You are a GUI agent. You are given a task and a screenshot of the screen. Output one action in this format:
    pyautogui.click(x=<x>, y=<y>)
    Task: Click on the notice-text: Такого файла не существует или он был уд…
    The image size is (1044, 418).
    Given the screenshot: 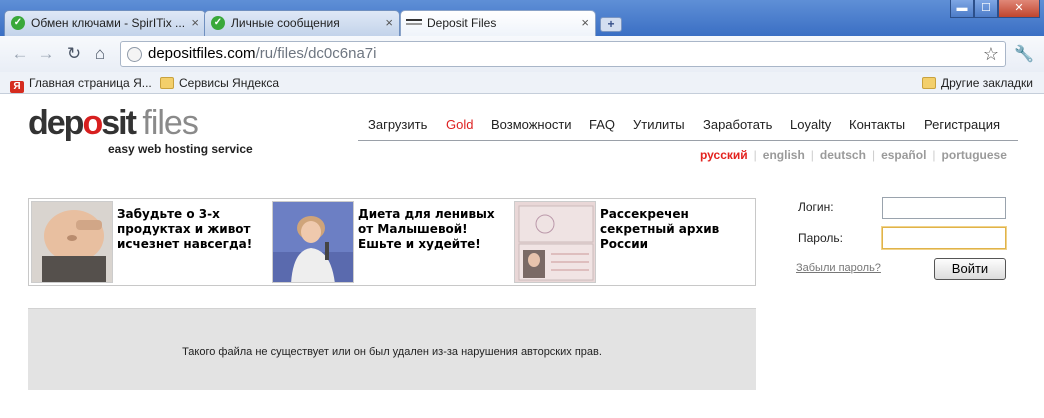 What is the action you would take?
    pyautogui.click(x=392, y=352)
    